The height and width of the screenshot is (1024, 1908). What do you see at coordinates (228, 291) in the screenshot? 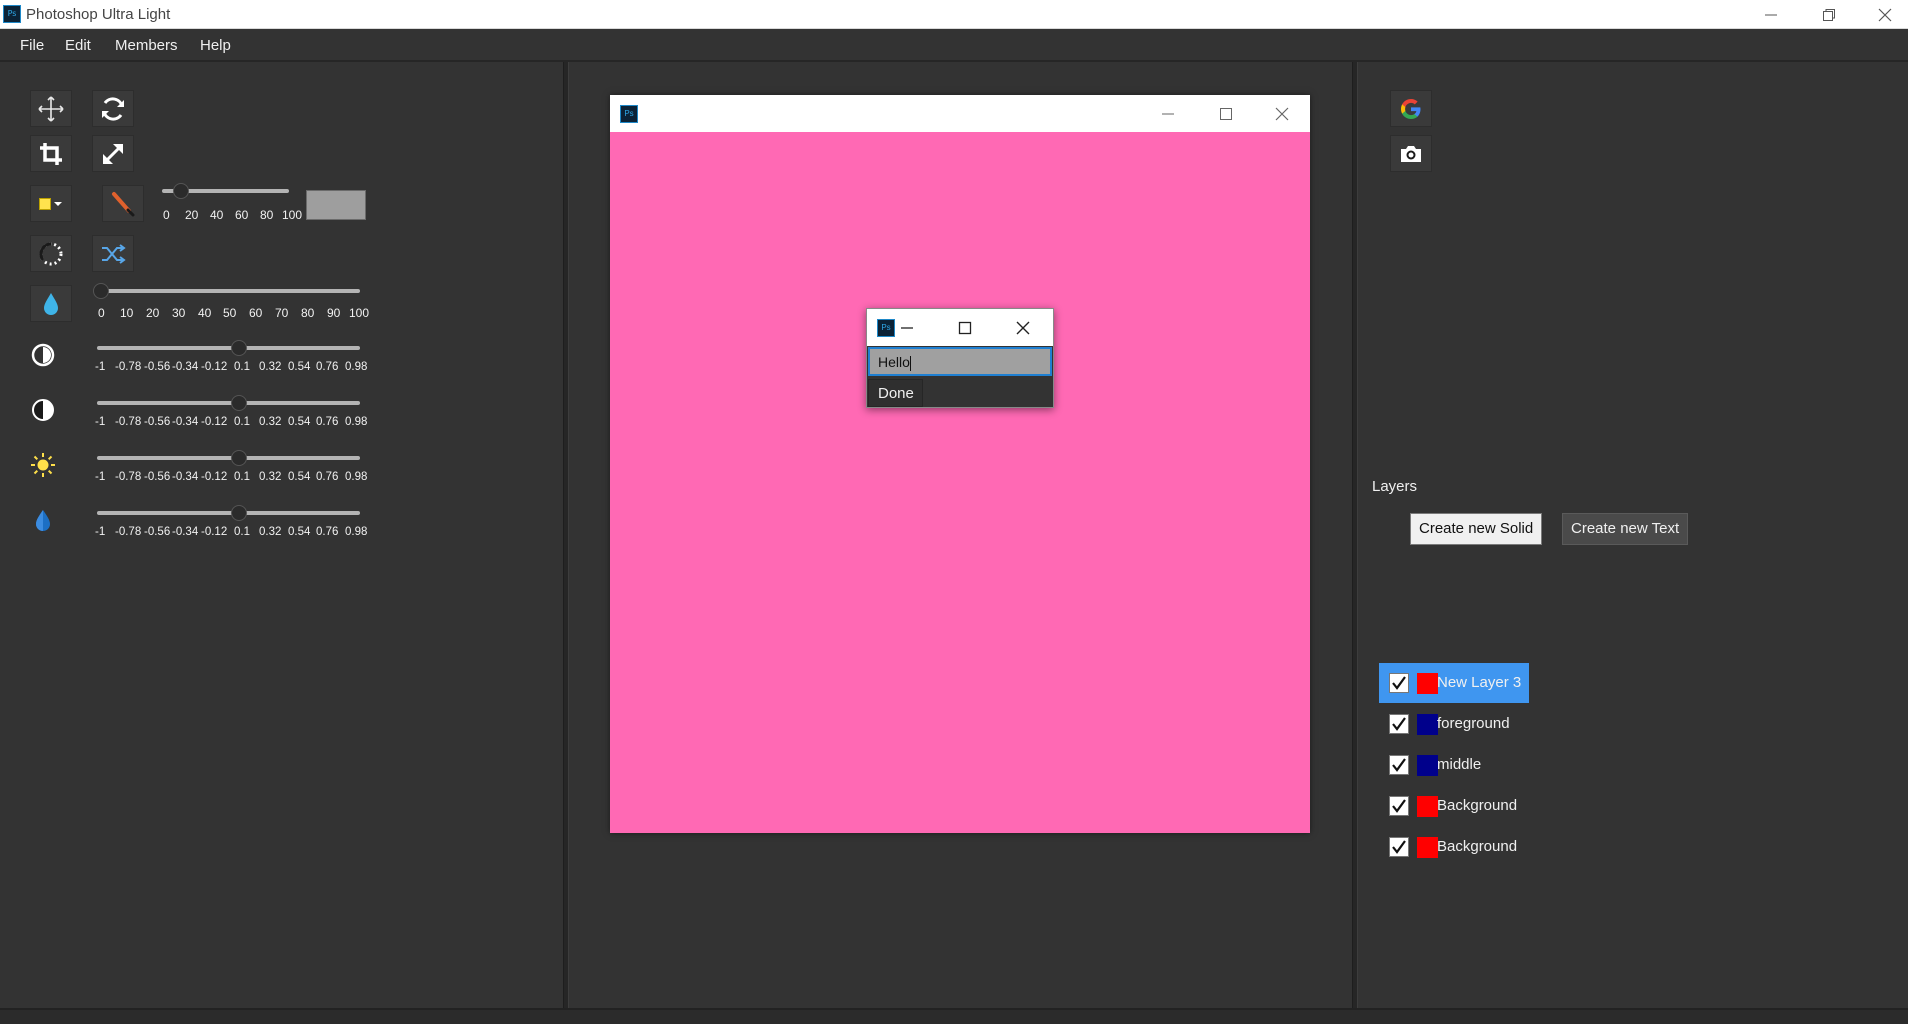
I see `opacity-slider` at bounding box center [228, 291].